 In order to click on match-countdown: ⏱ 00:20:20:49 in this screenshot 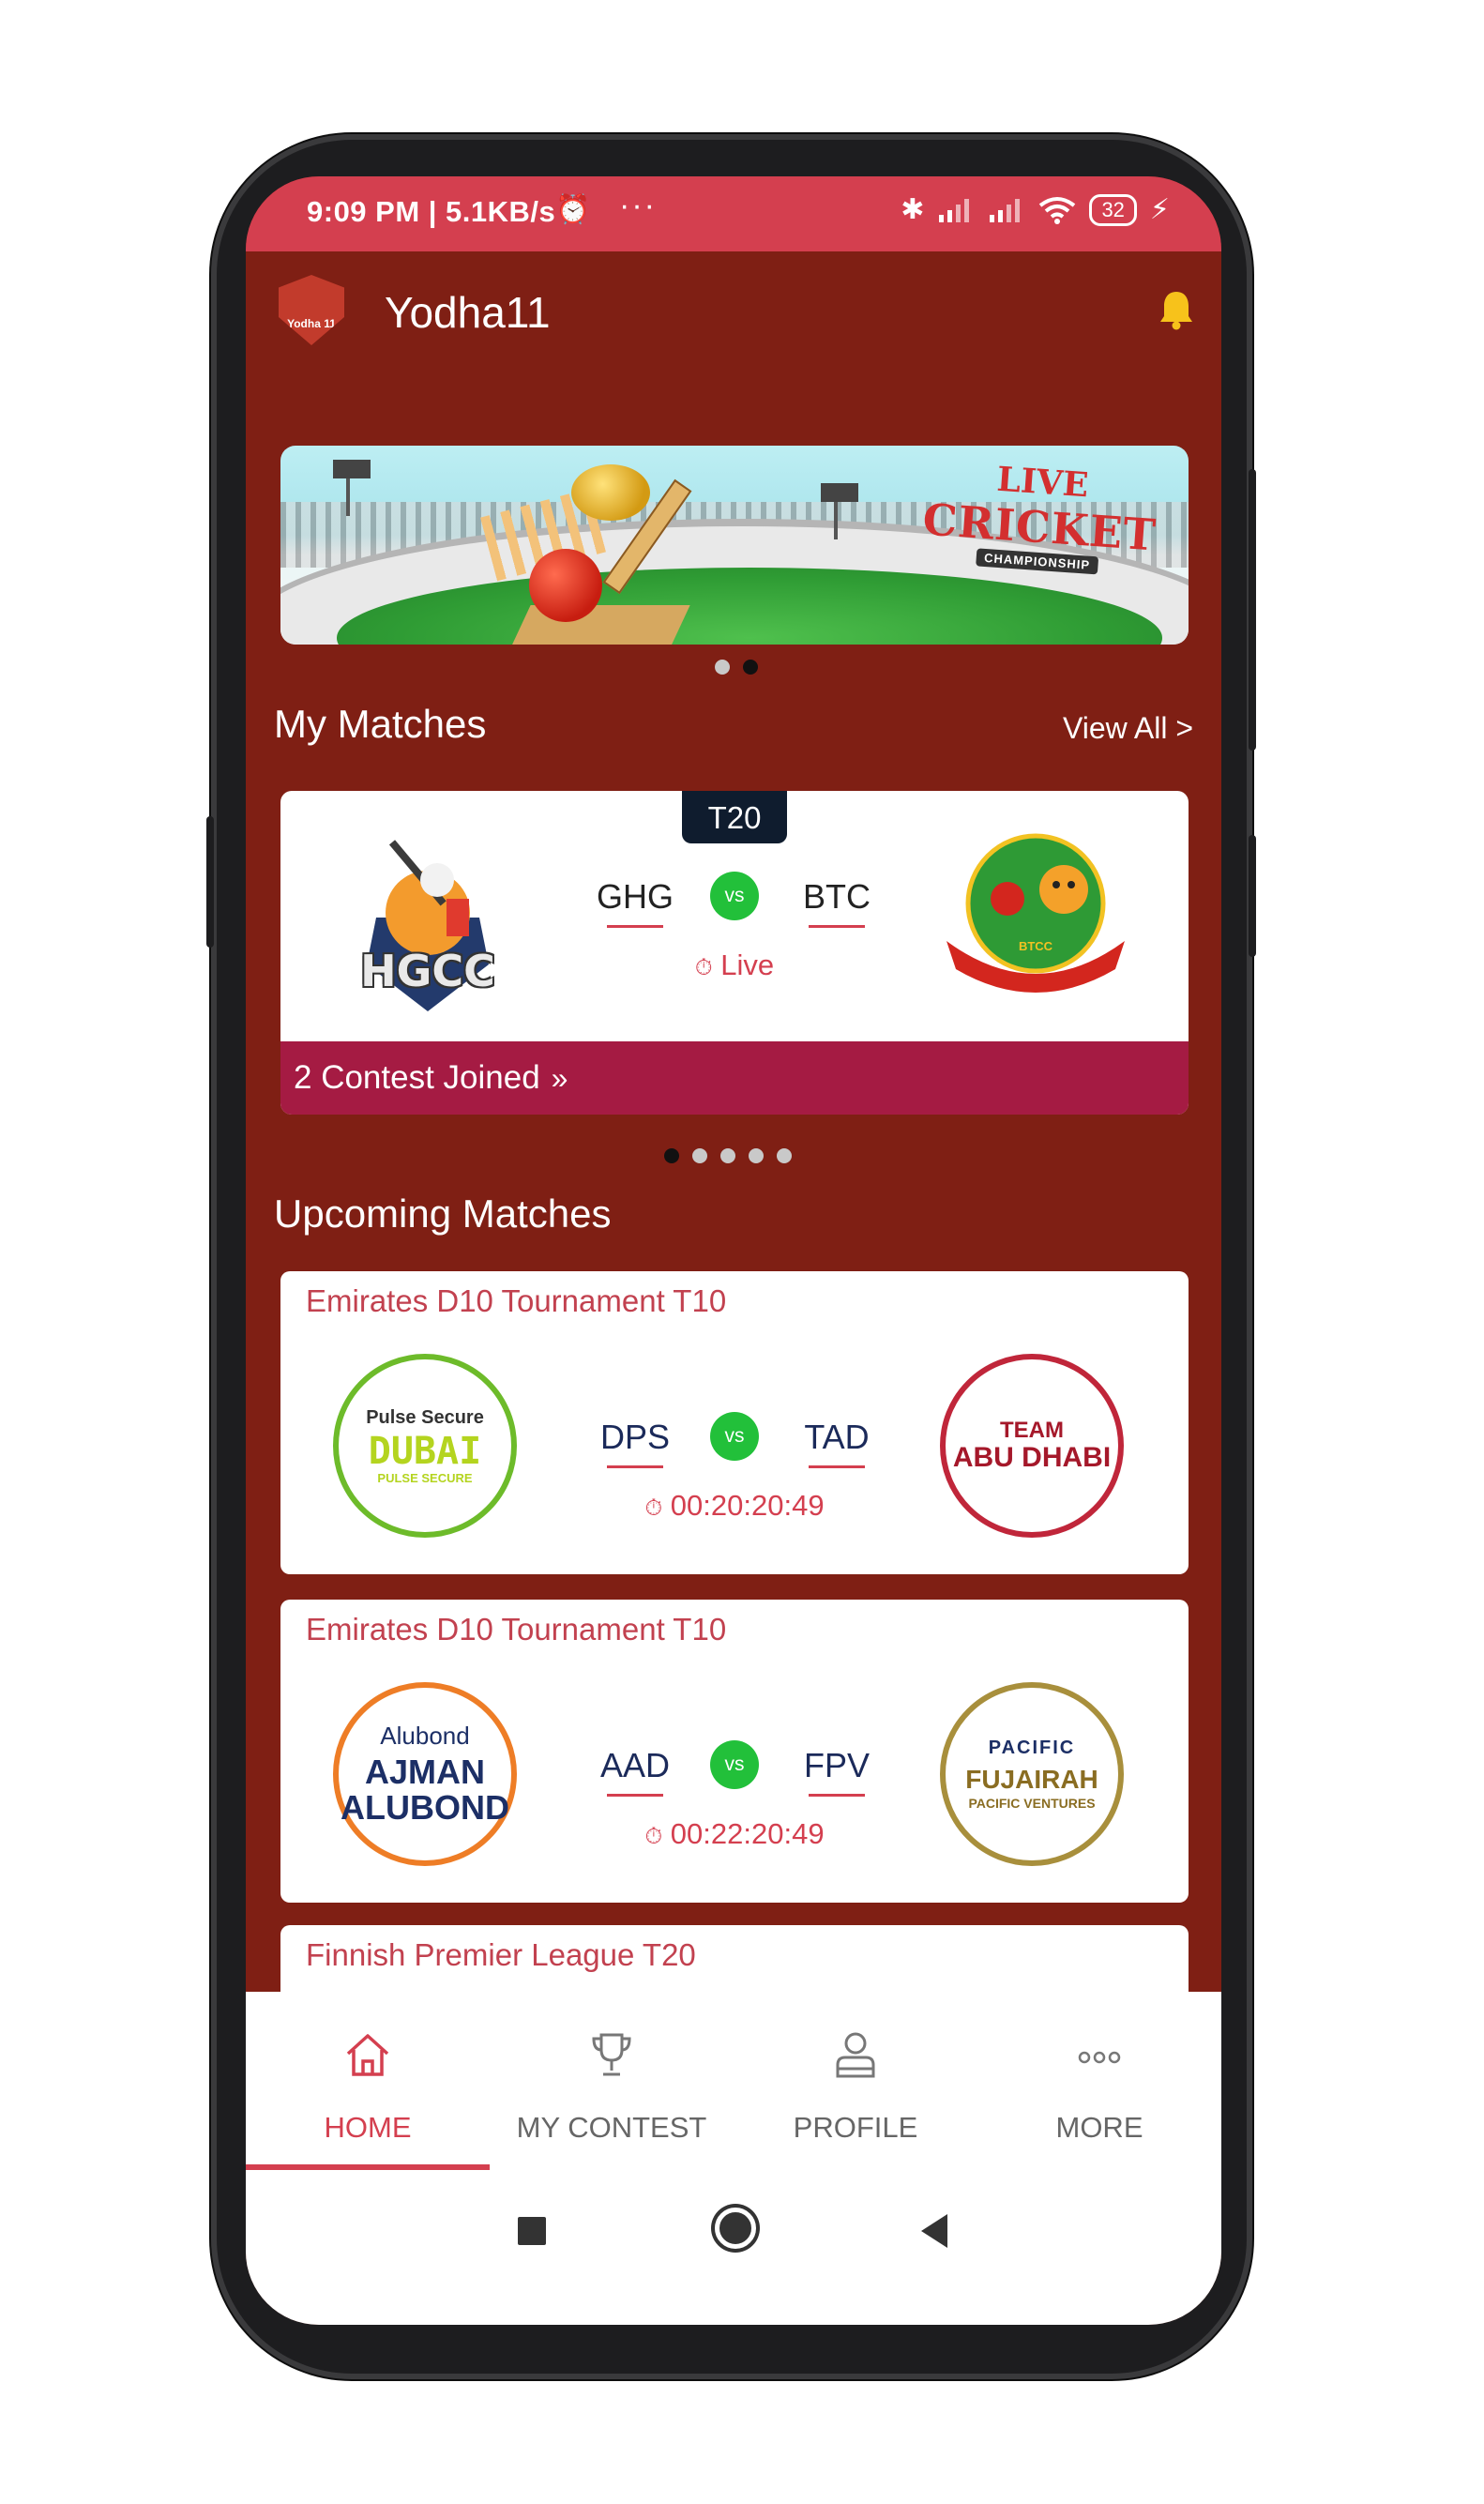, I will do `click(734, 1506)`.